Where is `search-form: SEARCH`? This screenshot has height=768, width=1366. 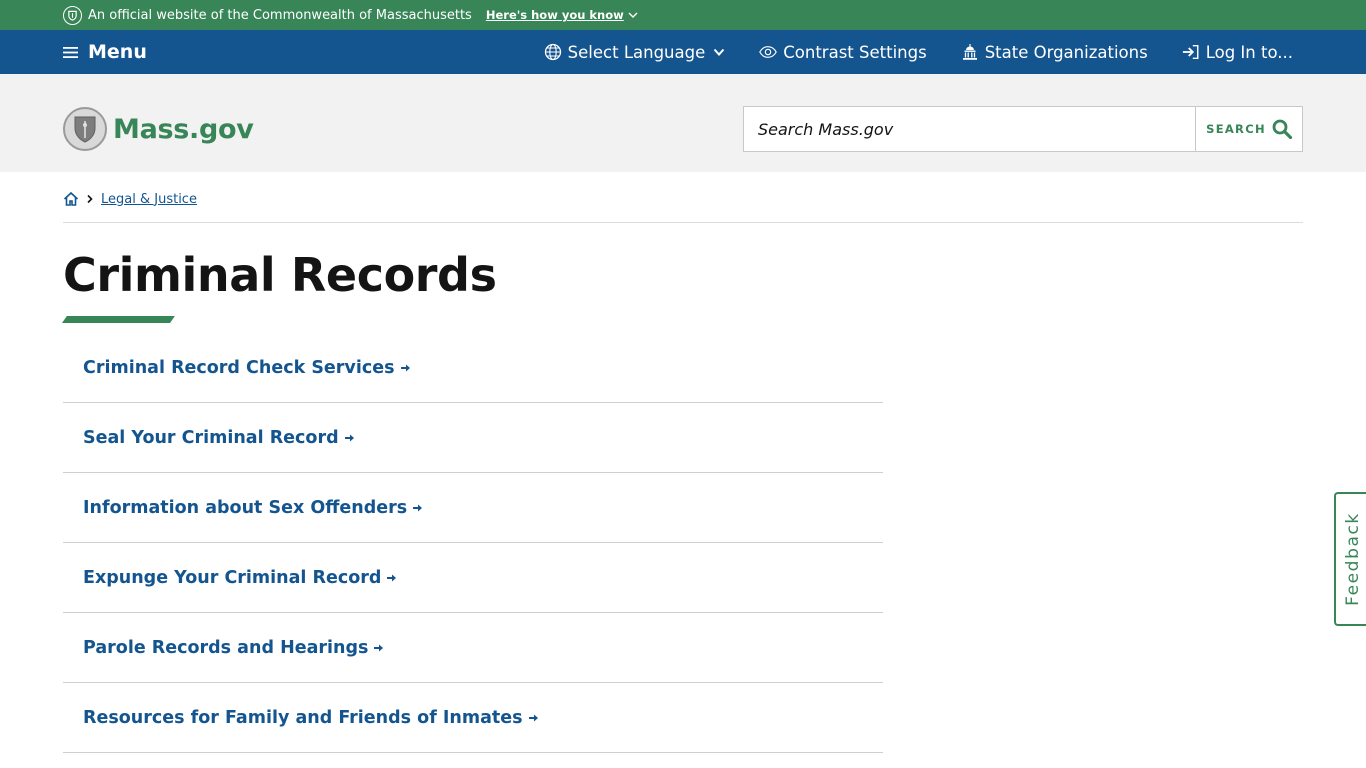
search-form: SEARCH is located at coordinates (1023, 129).